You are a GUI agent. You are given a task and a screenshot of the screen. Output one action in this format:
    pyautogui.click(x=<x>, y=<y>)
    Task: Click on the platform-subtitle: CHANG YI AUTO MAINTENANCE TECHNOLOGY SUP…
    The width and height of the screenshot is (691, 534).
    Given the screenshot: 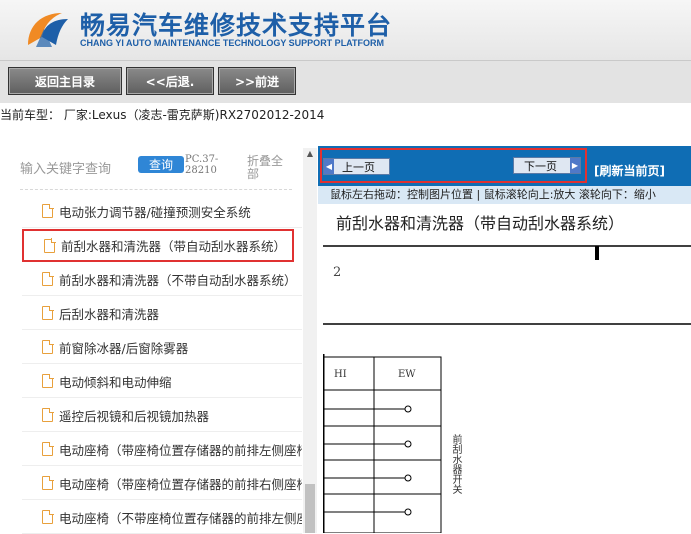 What is the action you would take?
    pyautogui.click(x=232, y=43)
    